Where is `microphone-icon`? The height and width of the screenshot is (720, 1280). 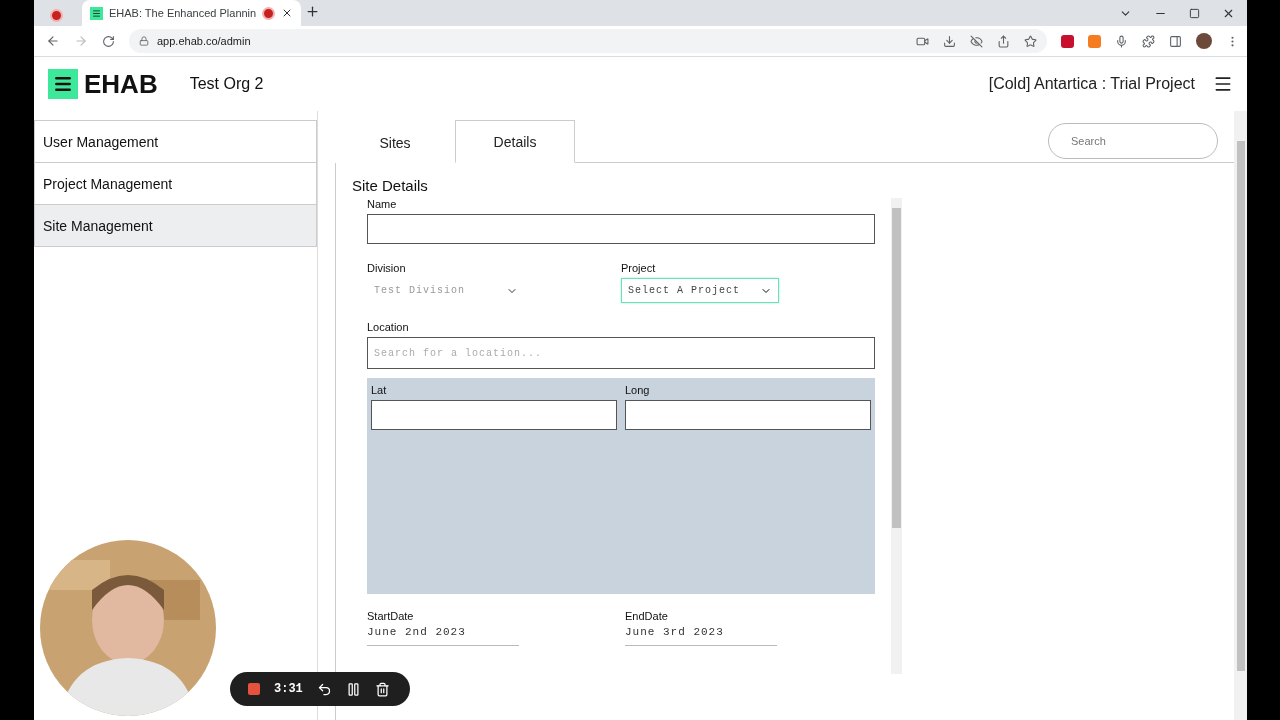 microphone-icon is located at coordinates (1121, 41).